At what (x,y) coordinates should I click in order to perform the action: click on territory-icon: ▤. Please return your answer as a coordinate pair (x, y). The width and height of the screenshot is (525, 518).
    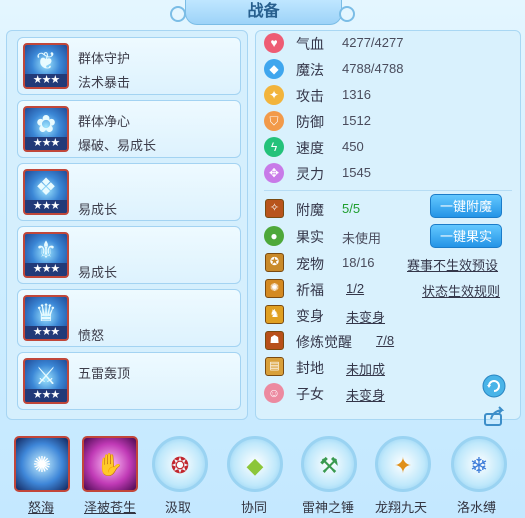
    Looking at the image, I should click on (274, 366).